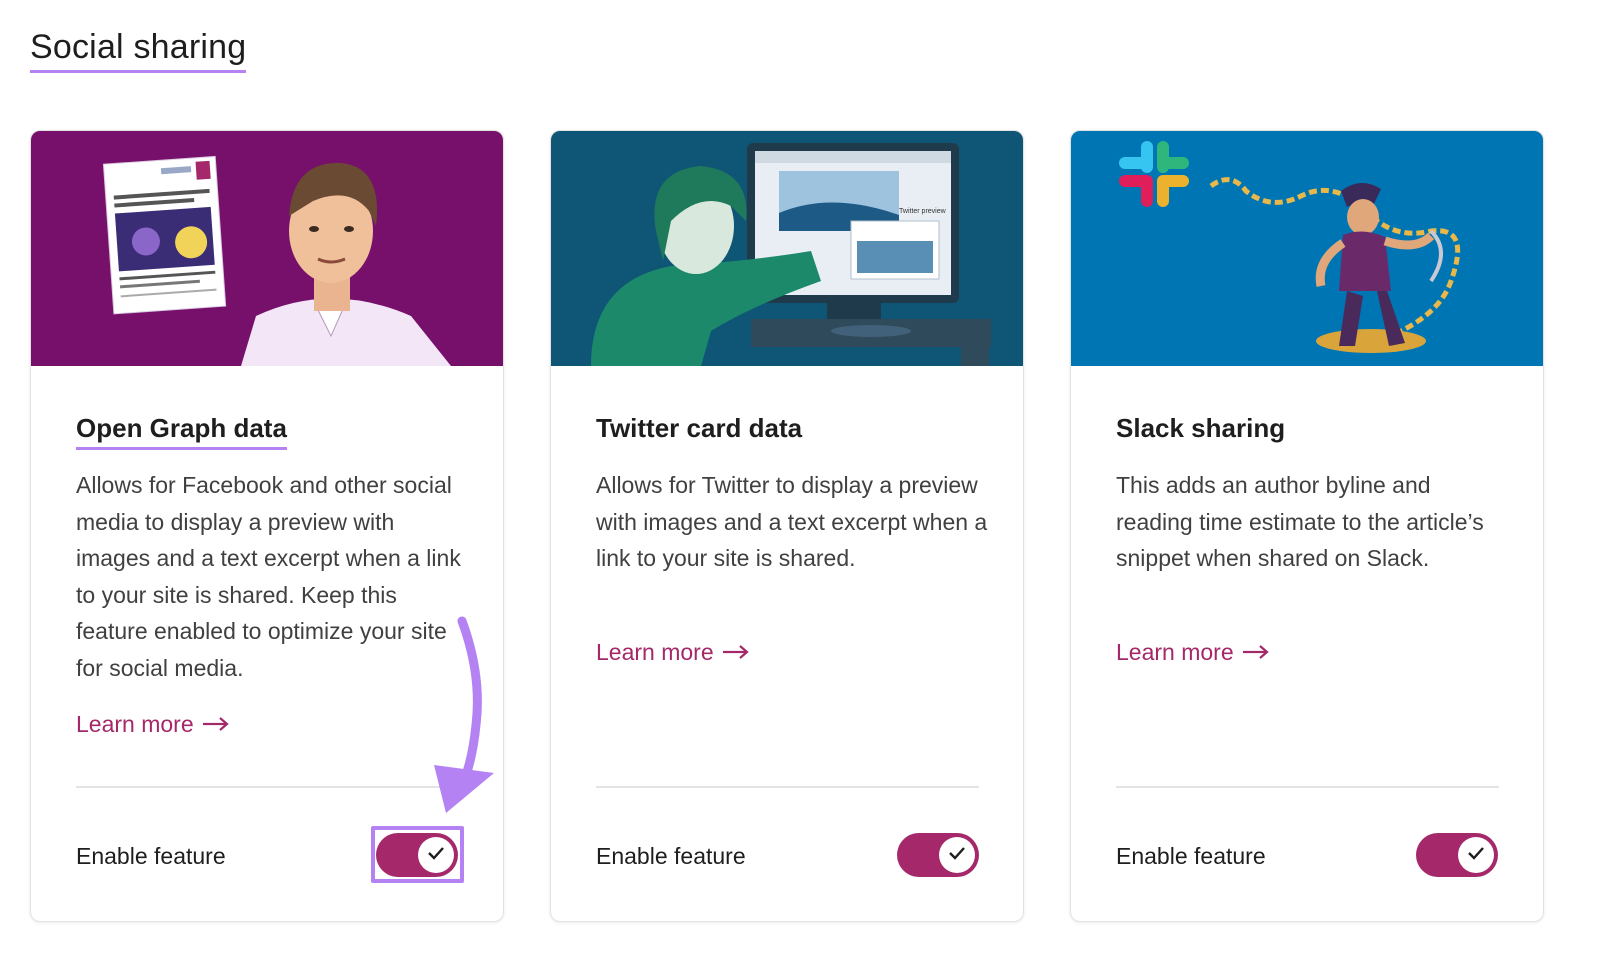 Image resolution: width=1600 pixels, height=968 pixels. Describe the element at coordinates (1201, 428) in the screenshot. I see `card-title: Slack sharing` at that location.